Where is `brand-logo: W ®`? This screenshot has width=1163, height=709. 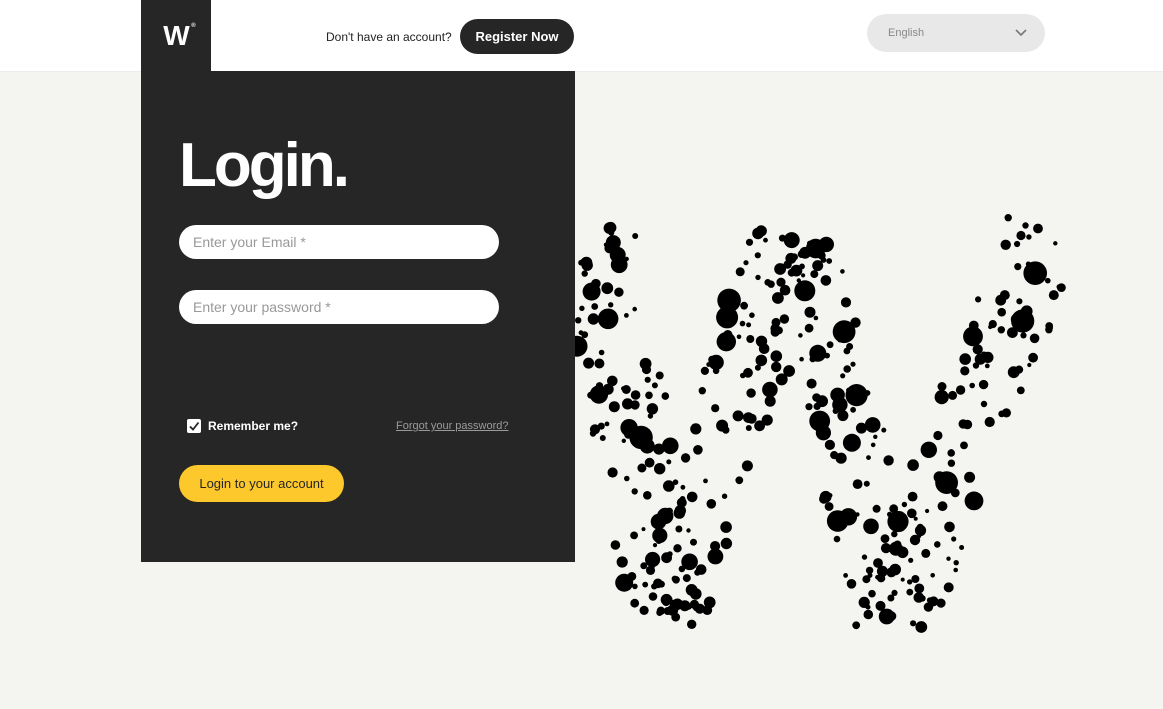
brand-logo: W ® is located at coordinates (176, 35).